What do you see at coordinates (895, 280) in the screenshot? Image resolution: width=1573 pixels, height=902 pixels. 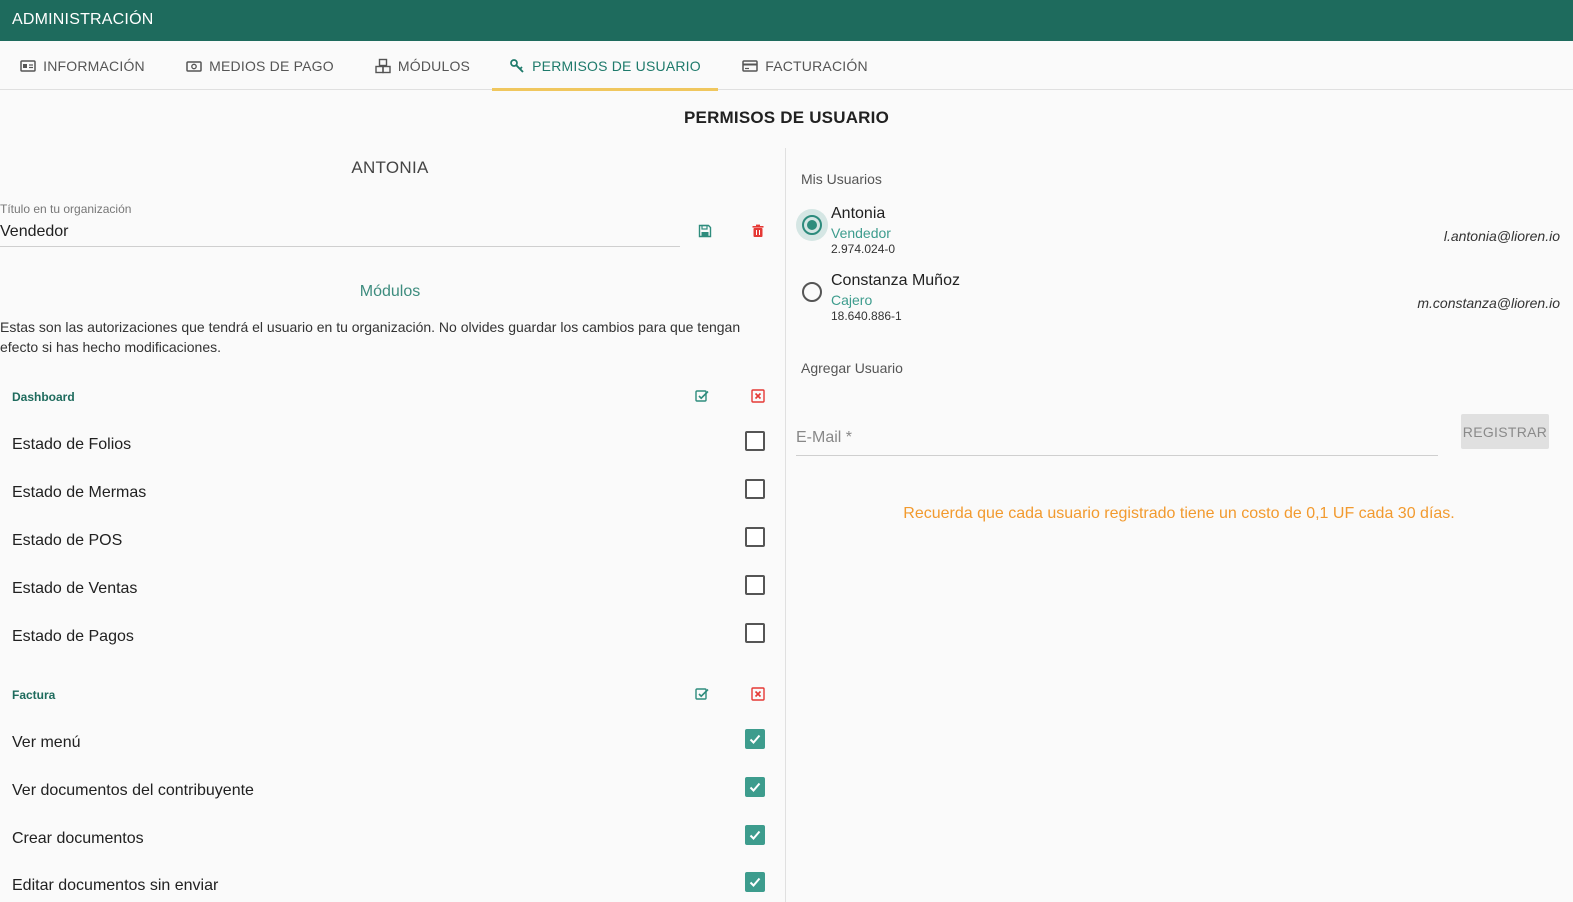 I see `user-name: Constanza Muñoz` at bounding box center [895, 280].